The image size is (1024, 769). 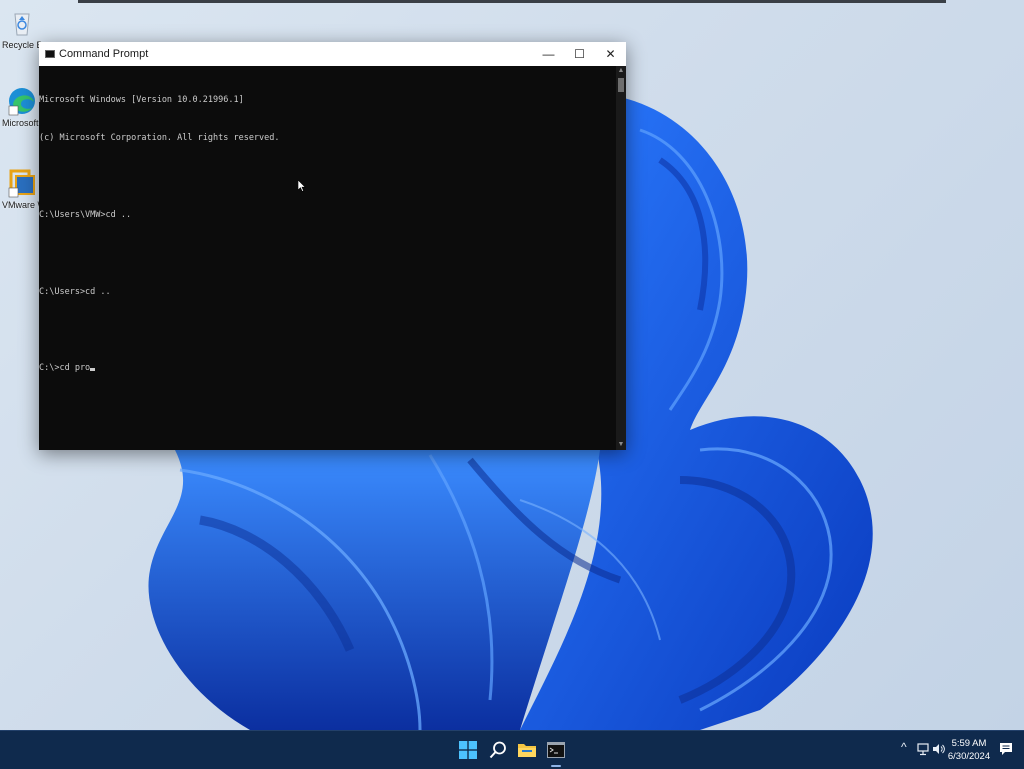 I want to click on clock-date: 6/30/2024, so click(x=969, y=756).